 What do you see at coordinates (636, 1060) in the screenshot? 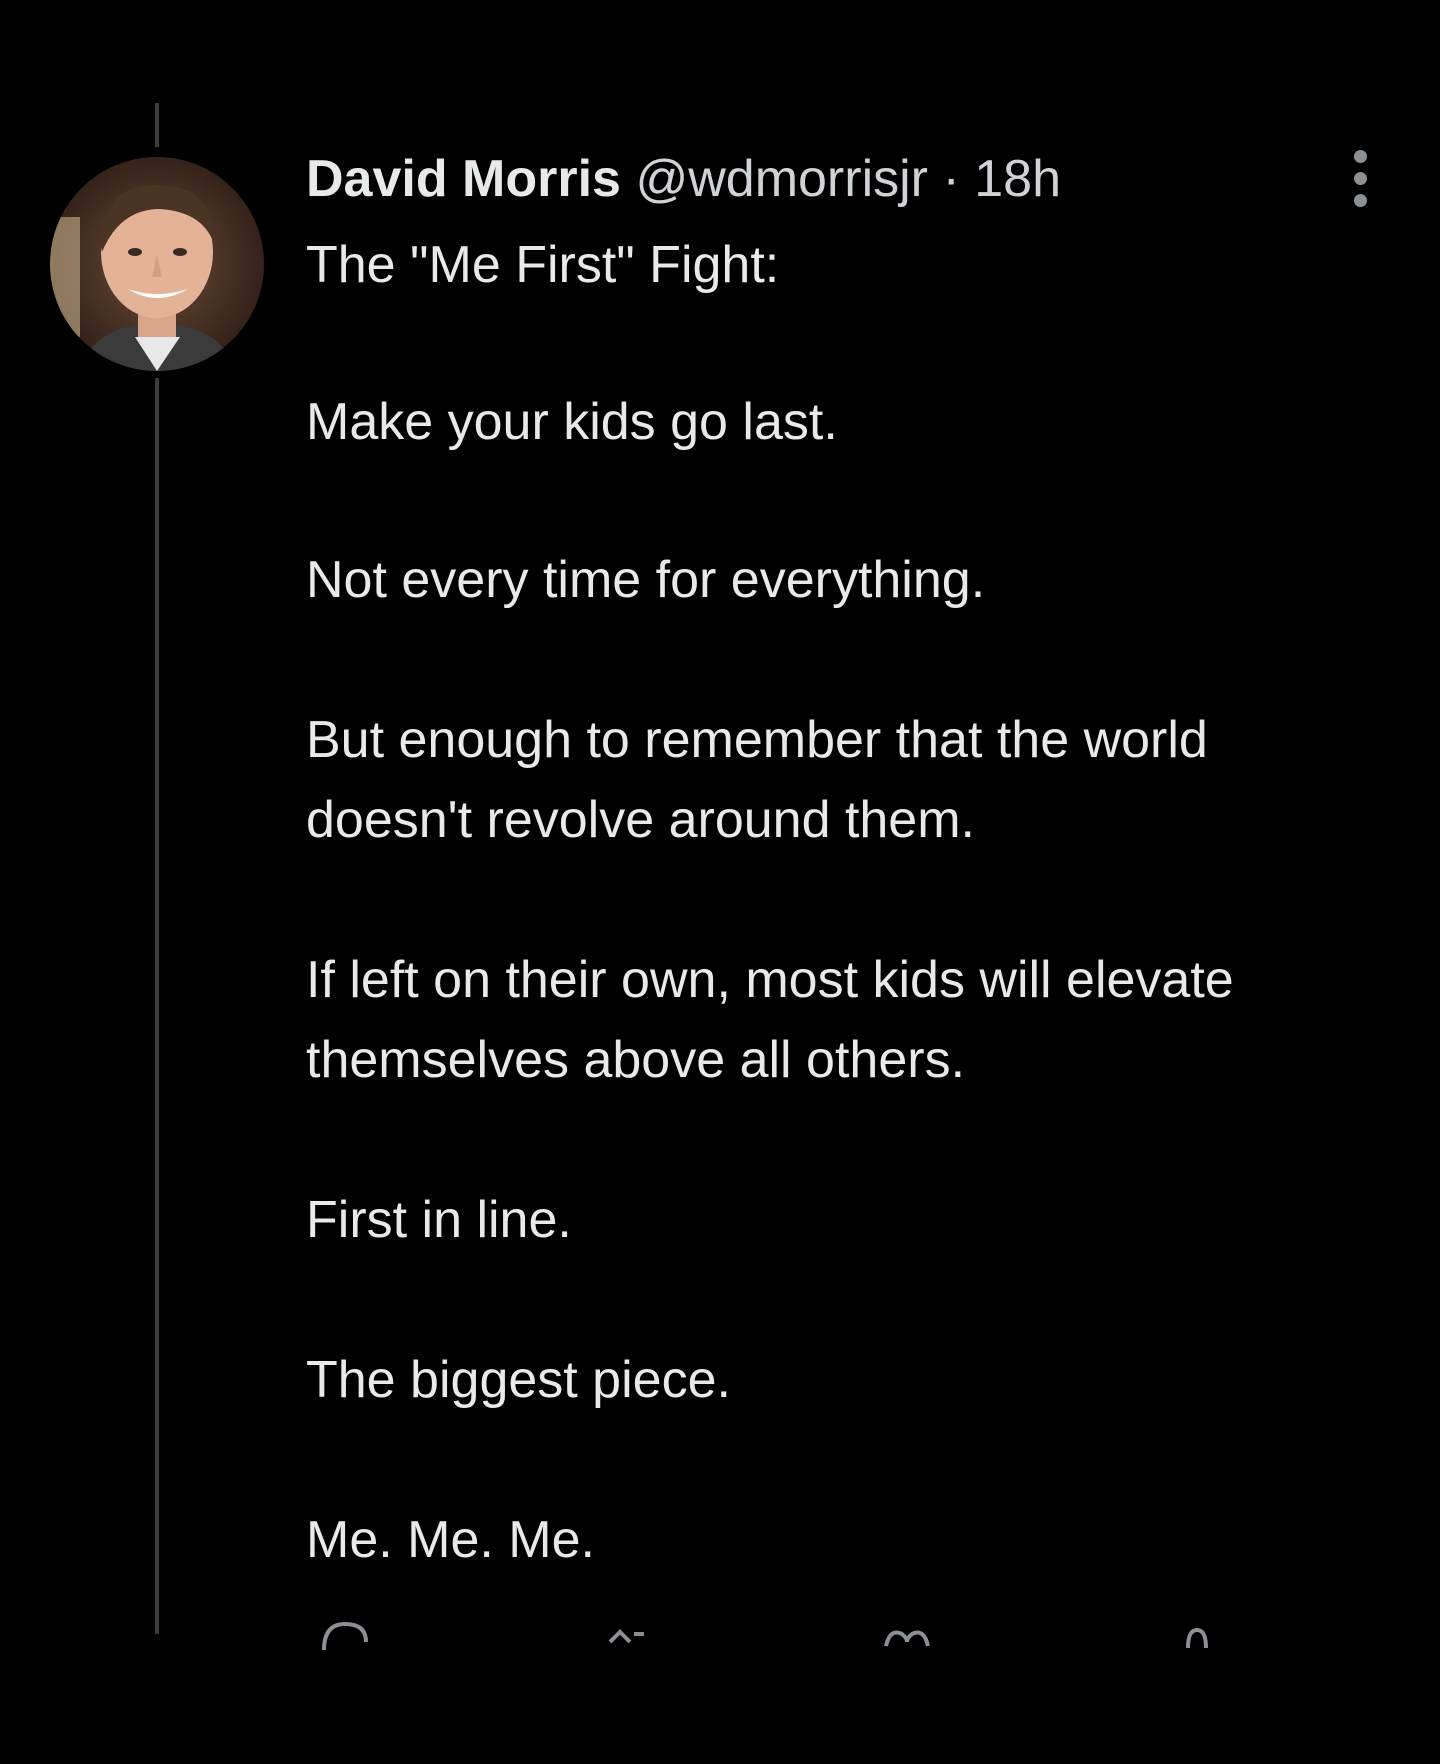
I see `tweet-text-line: themselves above all others.` at bounding box center [636, 1060].